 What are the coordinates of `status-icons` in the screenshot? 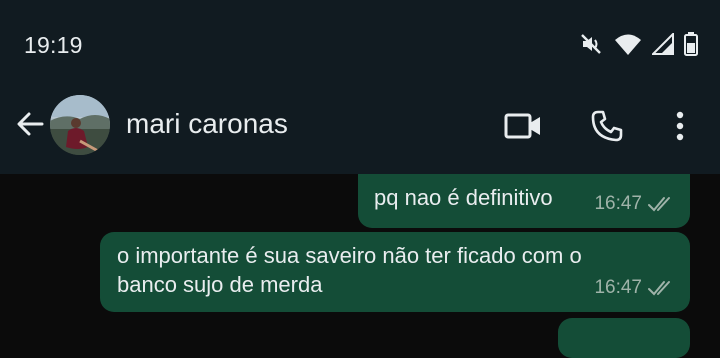 It's located at (638, 44).